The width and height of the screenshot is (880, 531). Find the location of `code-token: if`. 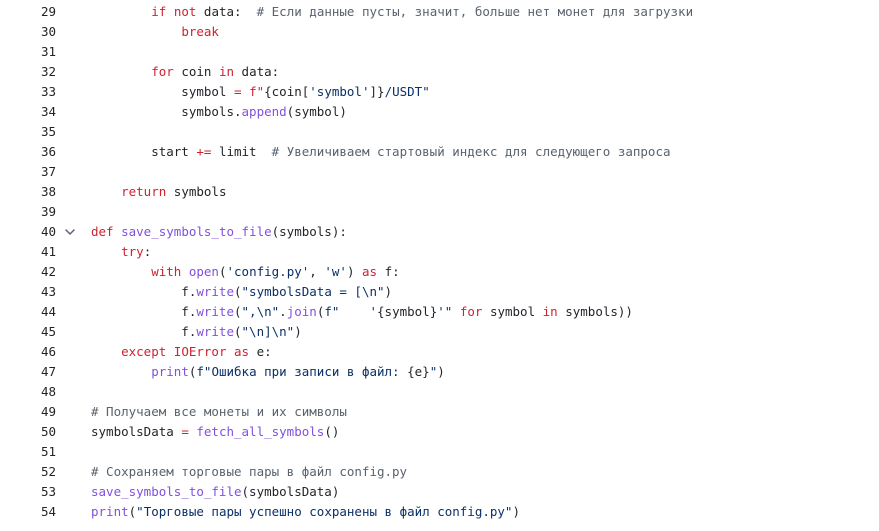

code-token: if is located at coordinates (159, 11).